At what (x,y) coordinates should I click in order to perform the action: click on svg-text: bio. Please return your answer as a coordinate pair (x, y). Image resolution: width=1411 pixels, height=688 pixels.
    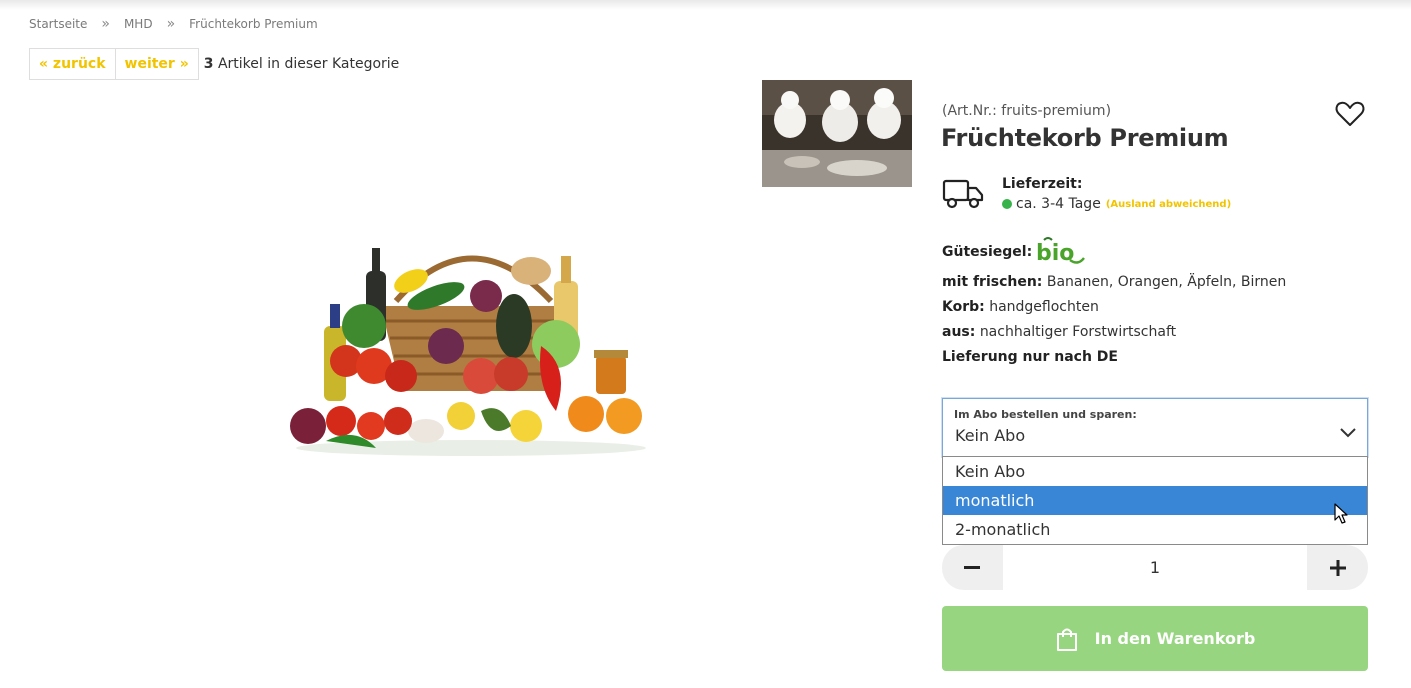
    Looking at the image, I should click on (1055, 253).